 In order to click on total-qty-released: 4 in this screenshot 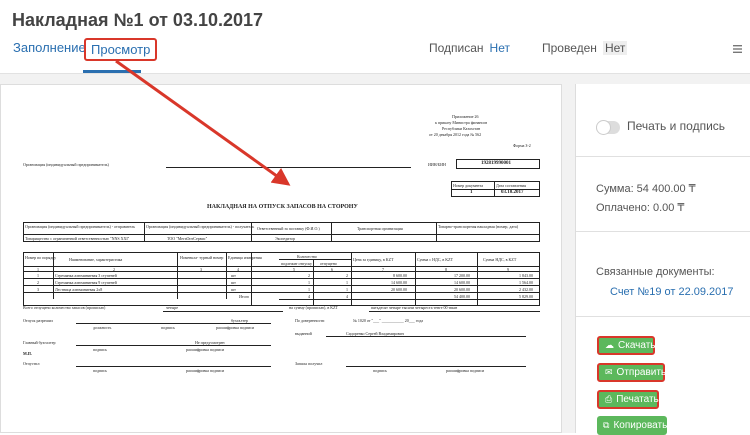, I will do `click(347, 296)`.